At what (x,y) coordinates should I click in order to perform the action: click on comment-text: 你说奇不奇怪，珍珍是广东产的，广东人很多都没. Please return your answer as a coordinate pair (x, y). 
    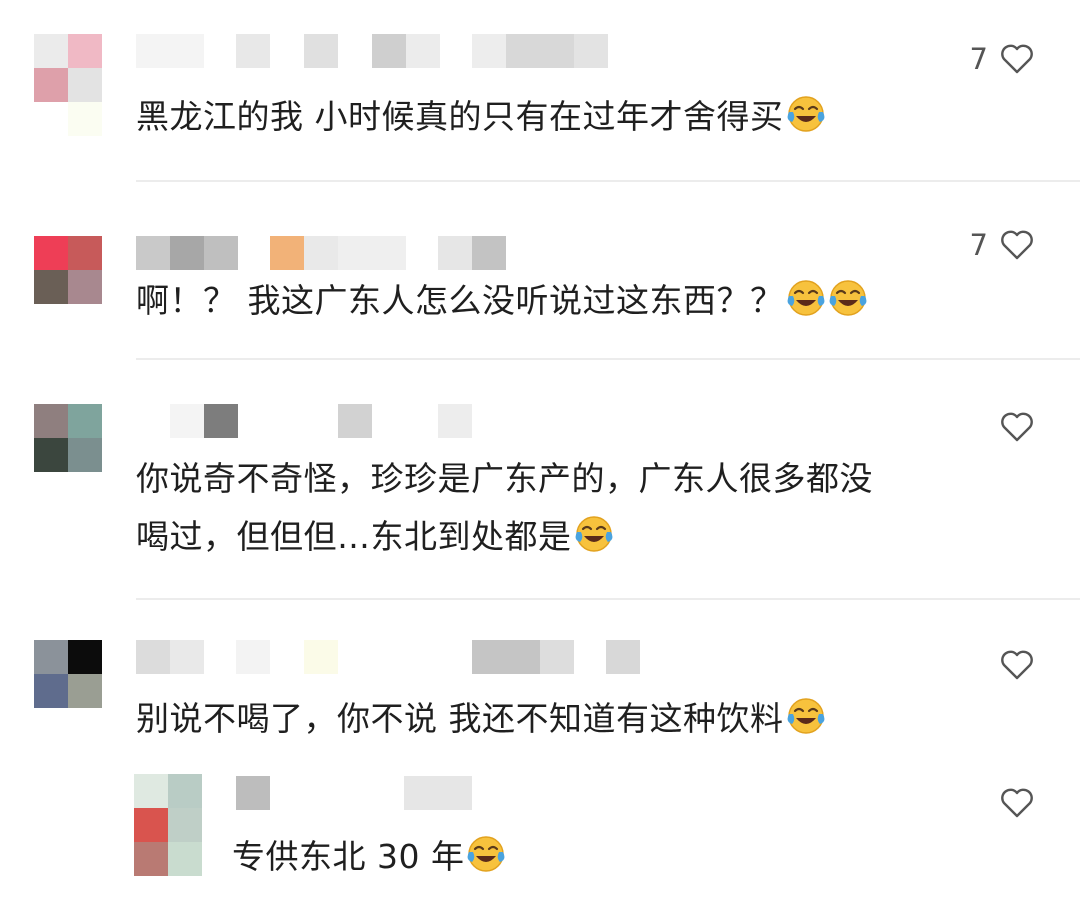
    Looking at the image, I should click on (504, 478).